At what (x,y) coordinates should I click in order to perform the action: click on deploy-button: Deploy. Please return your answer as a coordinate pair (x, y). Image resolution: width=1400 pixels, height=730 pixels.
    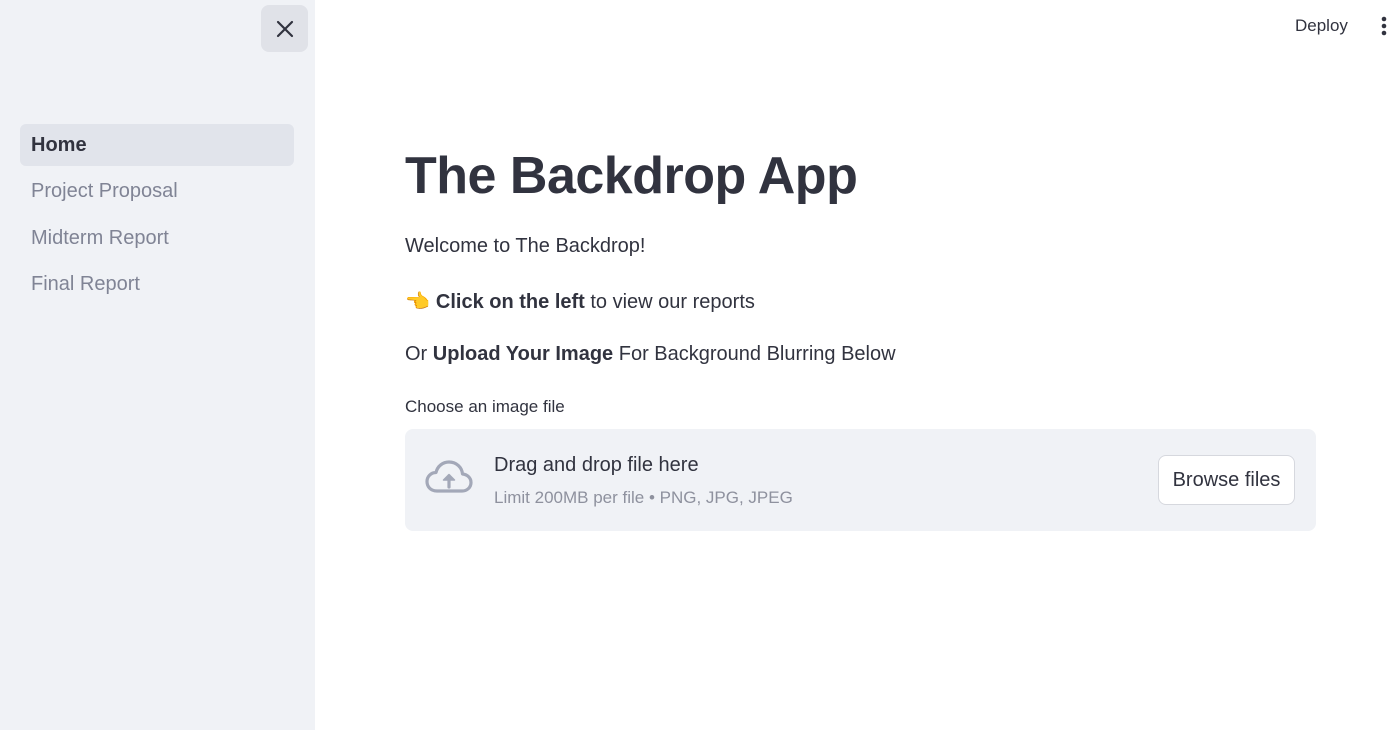
    Looking at the image, I should click on (1321, 26).